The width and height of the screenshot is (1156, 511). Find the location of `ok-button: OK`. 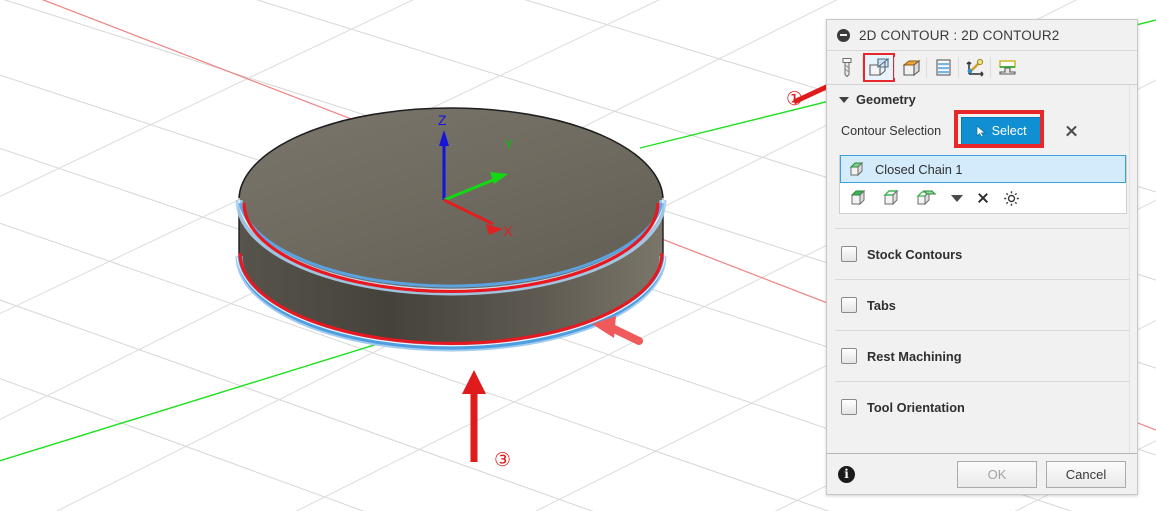

ok-button: OK is located at coordinates (997, 474).